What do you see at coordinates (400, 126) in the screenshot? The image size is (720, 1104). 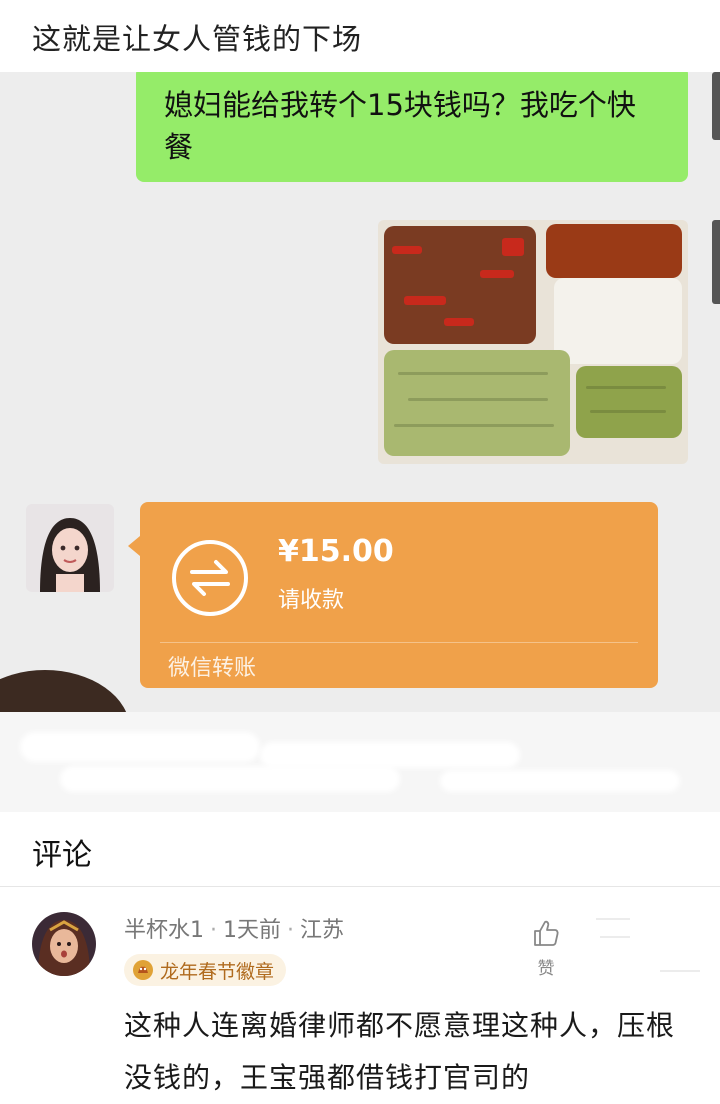 I see `outgoing-message-text: 媳妇能给我转个15块钱吗？我吃个快餐` at bounding box center [400, 126].